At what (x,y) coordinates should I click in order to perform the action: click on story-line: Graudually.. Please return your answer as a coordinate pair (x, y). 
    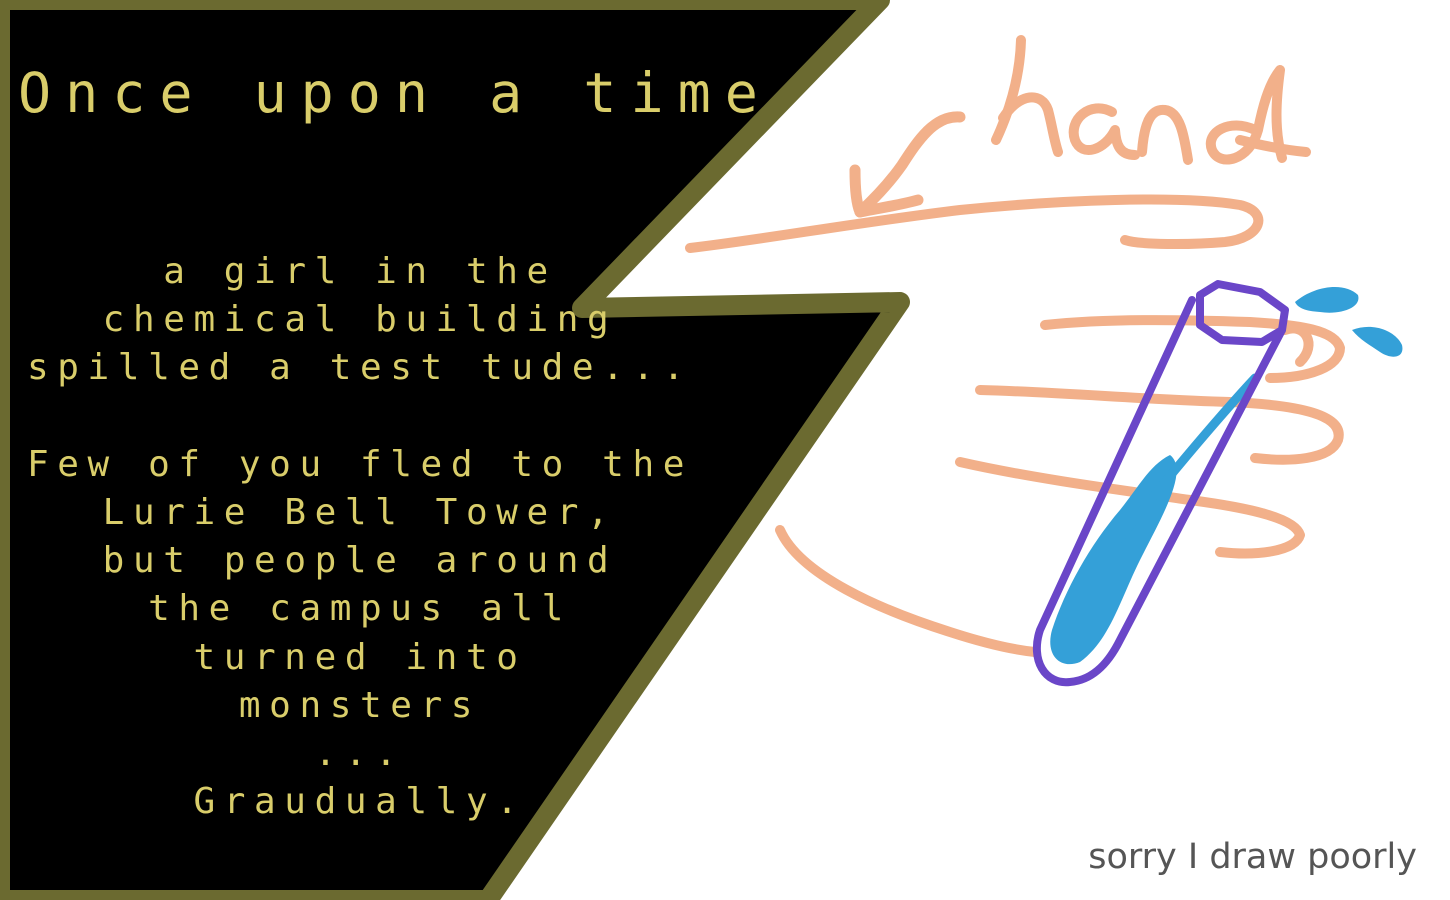
    Looking at the image, I should click on (360, 802).